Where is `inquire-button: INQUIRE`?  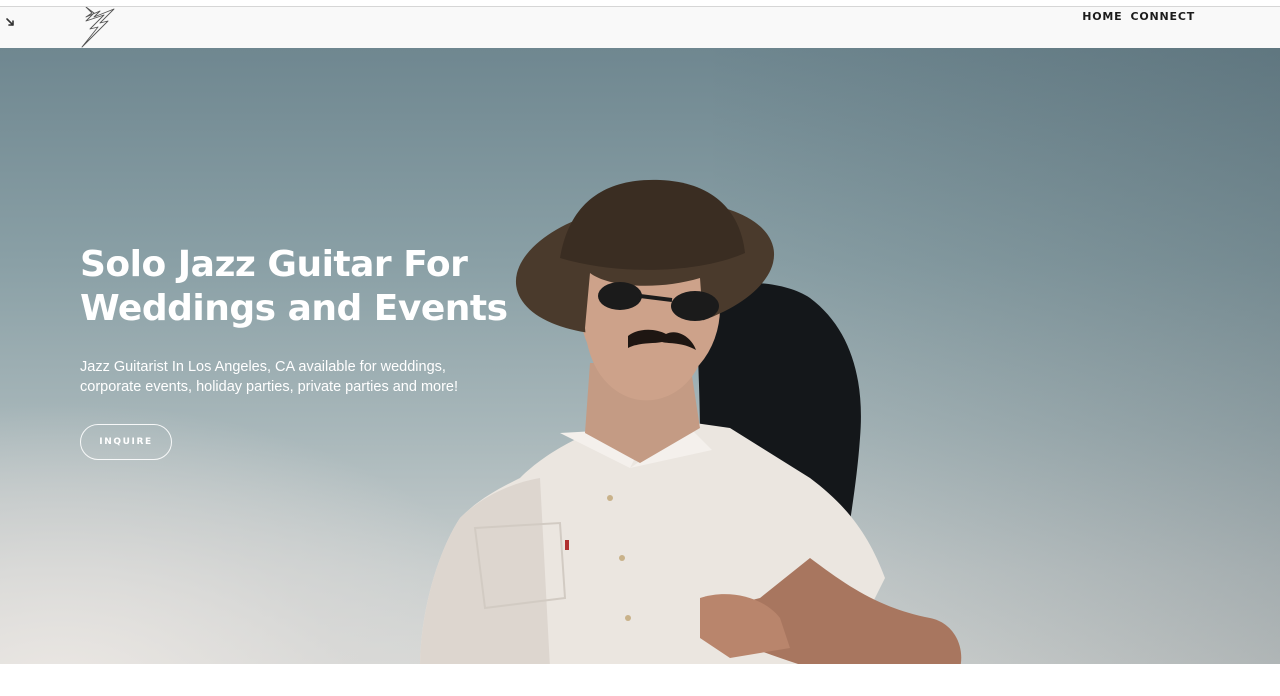 inquire-button: INQUIRE is located at coordinates (126, 442).